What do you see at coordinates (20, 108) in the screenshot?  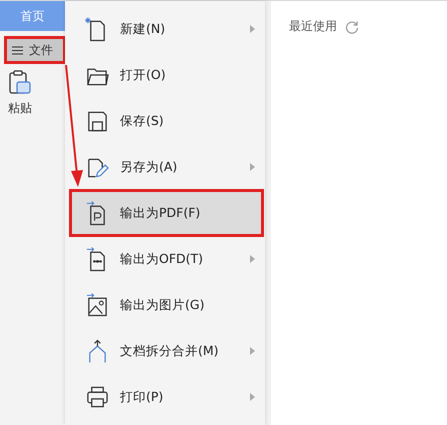 I see `paste-label: 粘贴` at bounding box center [20, 108].